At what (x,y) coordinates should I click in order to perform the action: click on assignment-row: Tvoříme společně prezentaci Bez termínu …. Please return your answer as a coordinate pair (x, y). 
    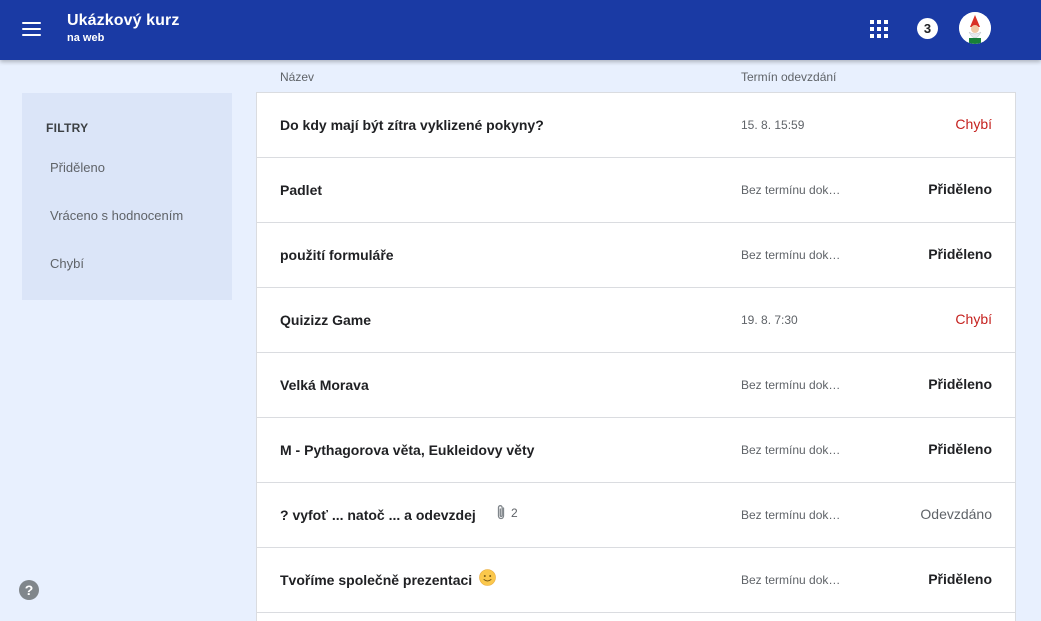
    Looking at the image, I should click on (636, 580).